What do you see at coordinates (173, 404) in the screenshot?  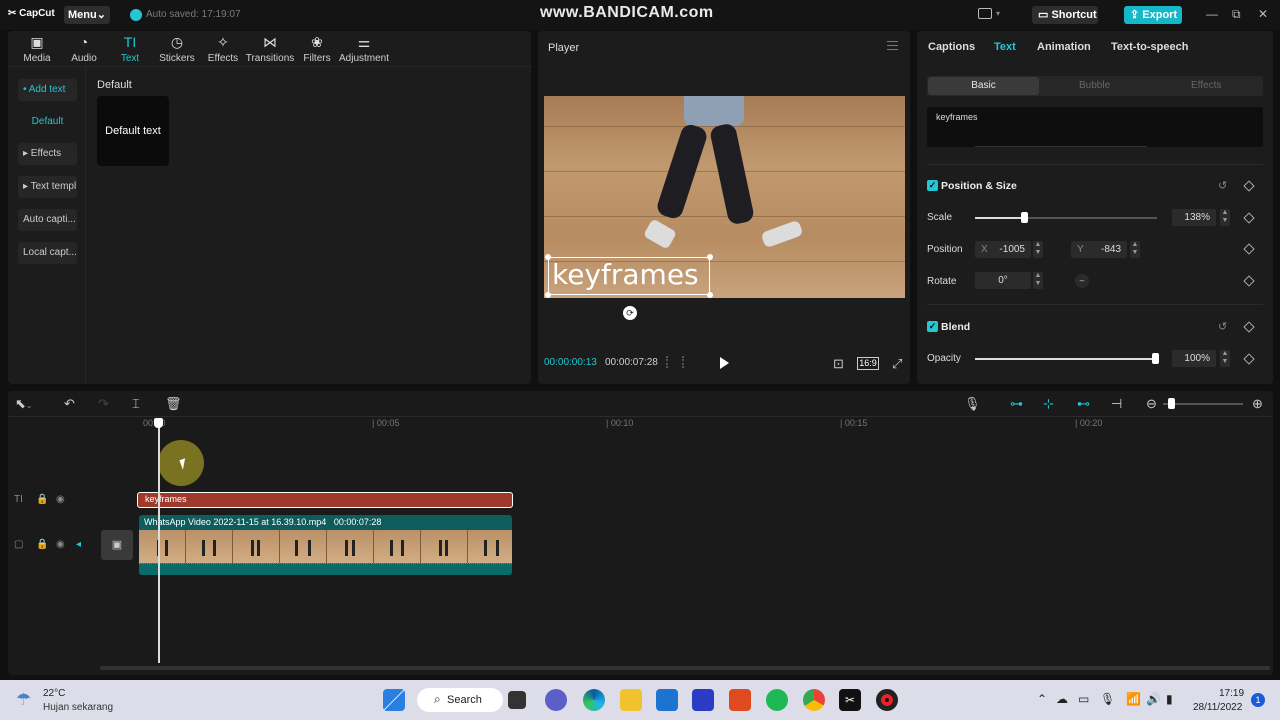 I see `delete-icon: 🗑` at bounding box center [173, 404].